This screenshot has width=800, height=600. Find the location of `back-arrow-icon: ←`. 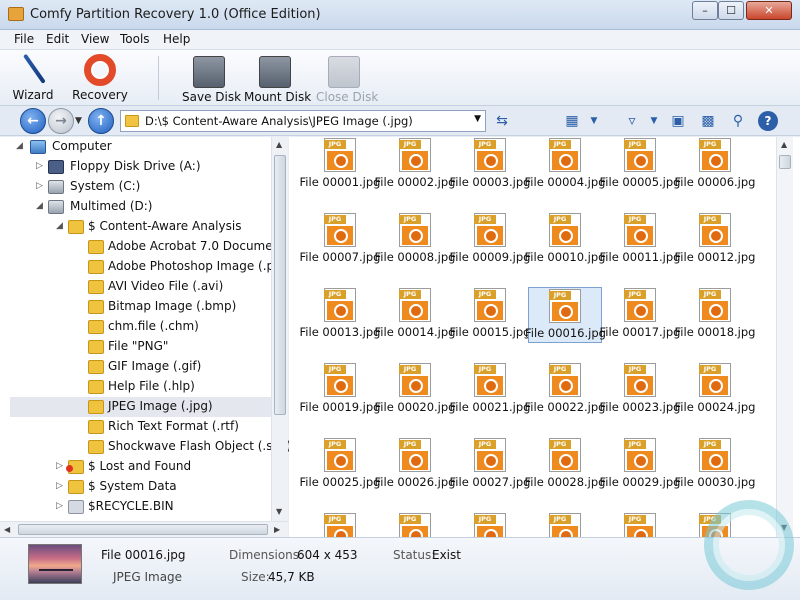

back-arrow-icon: ← is located at coordinates (33, 121).